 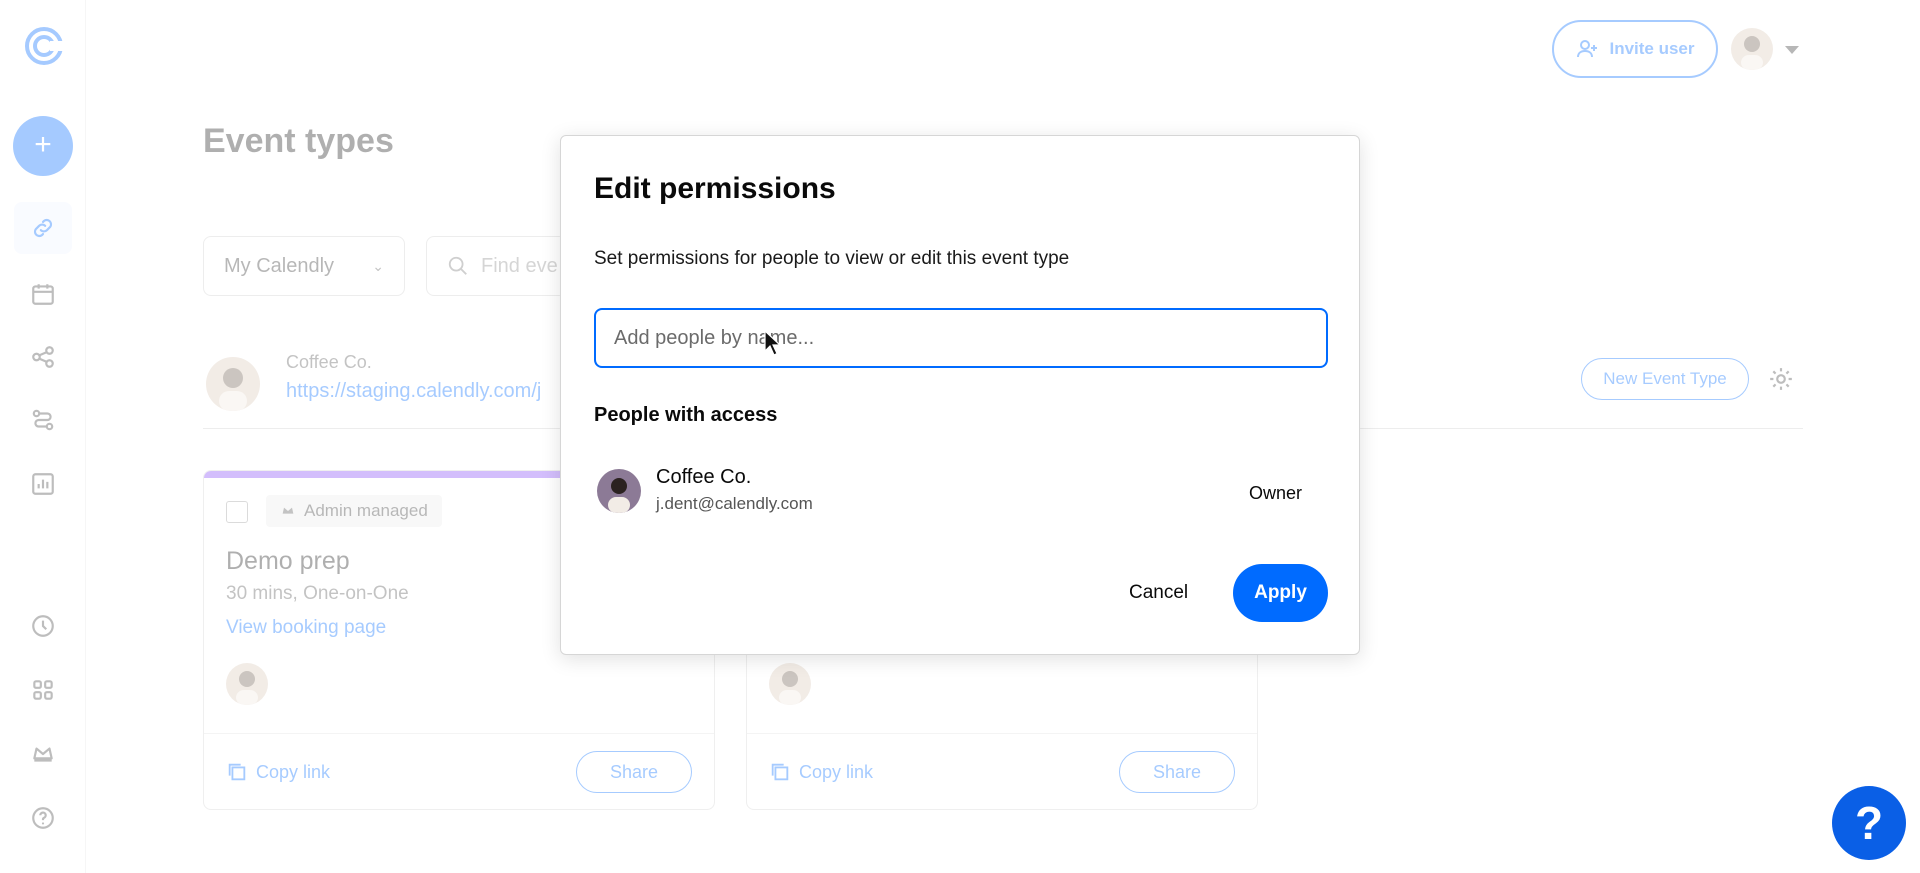 I want to click on add-people-input, so click(x=961, y=338).